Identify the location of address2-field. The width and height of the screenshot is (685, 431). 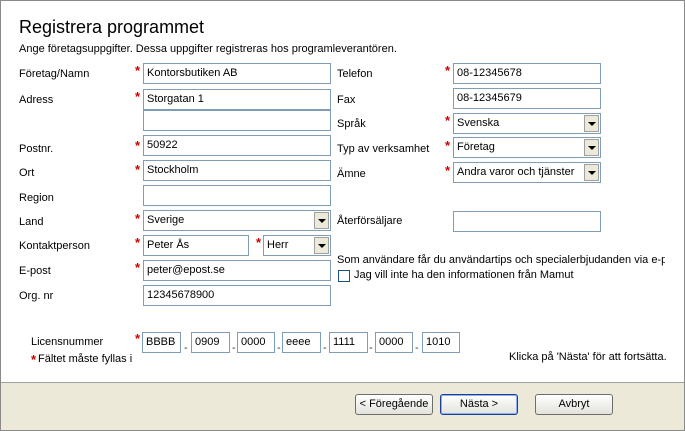
(237, 120).